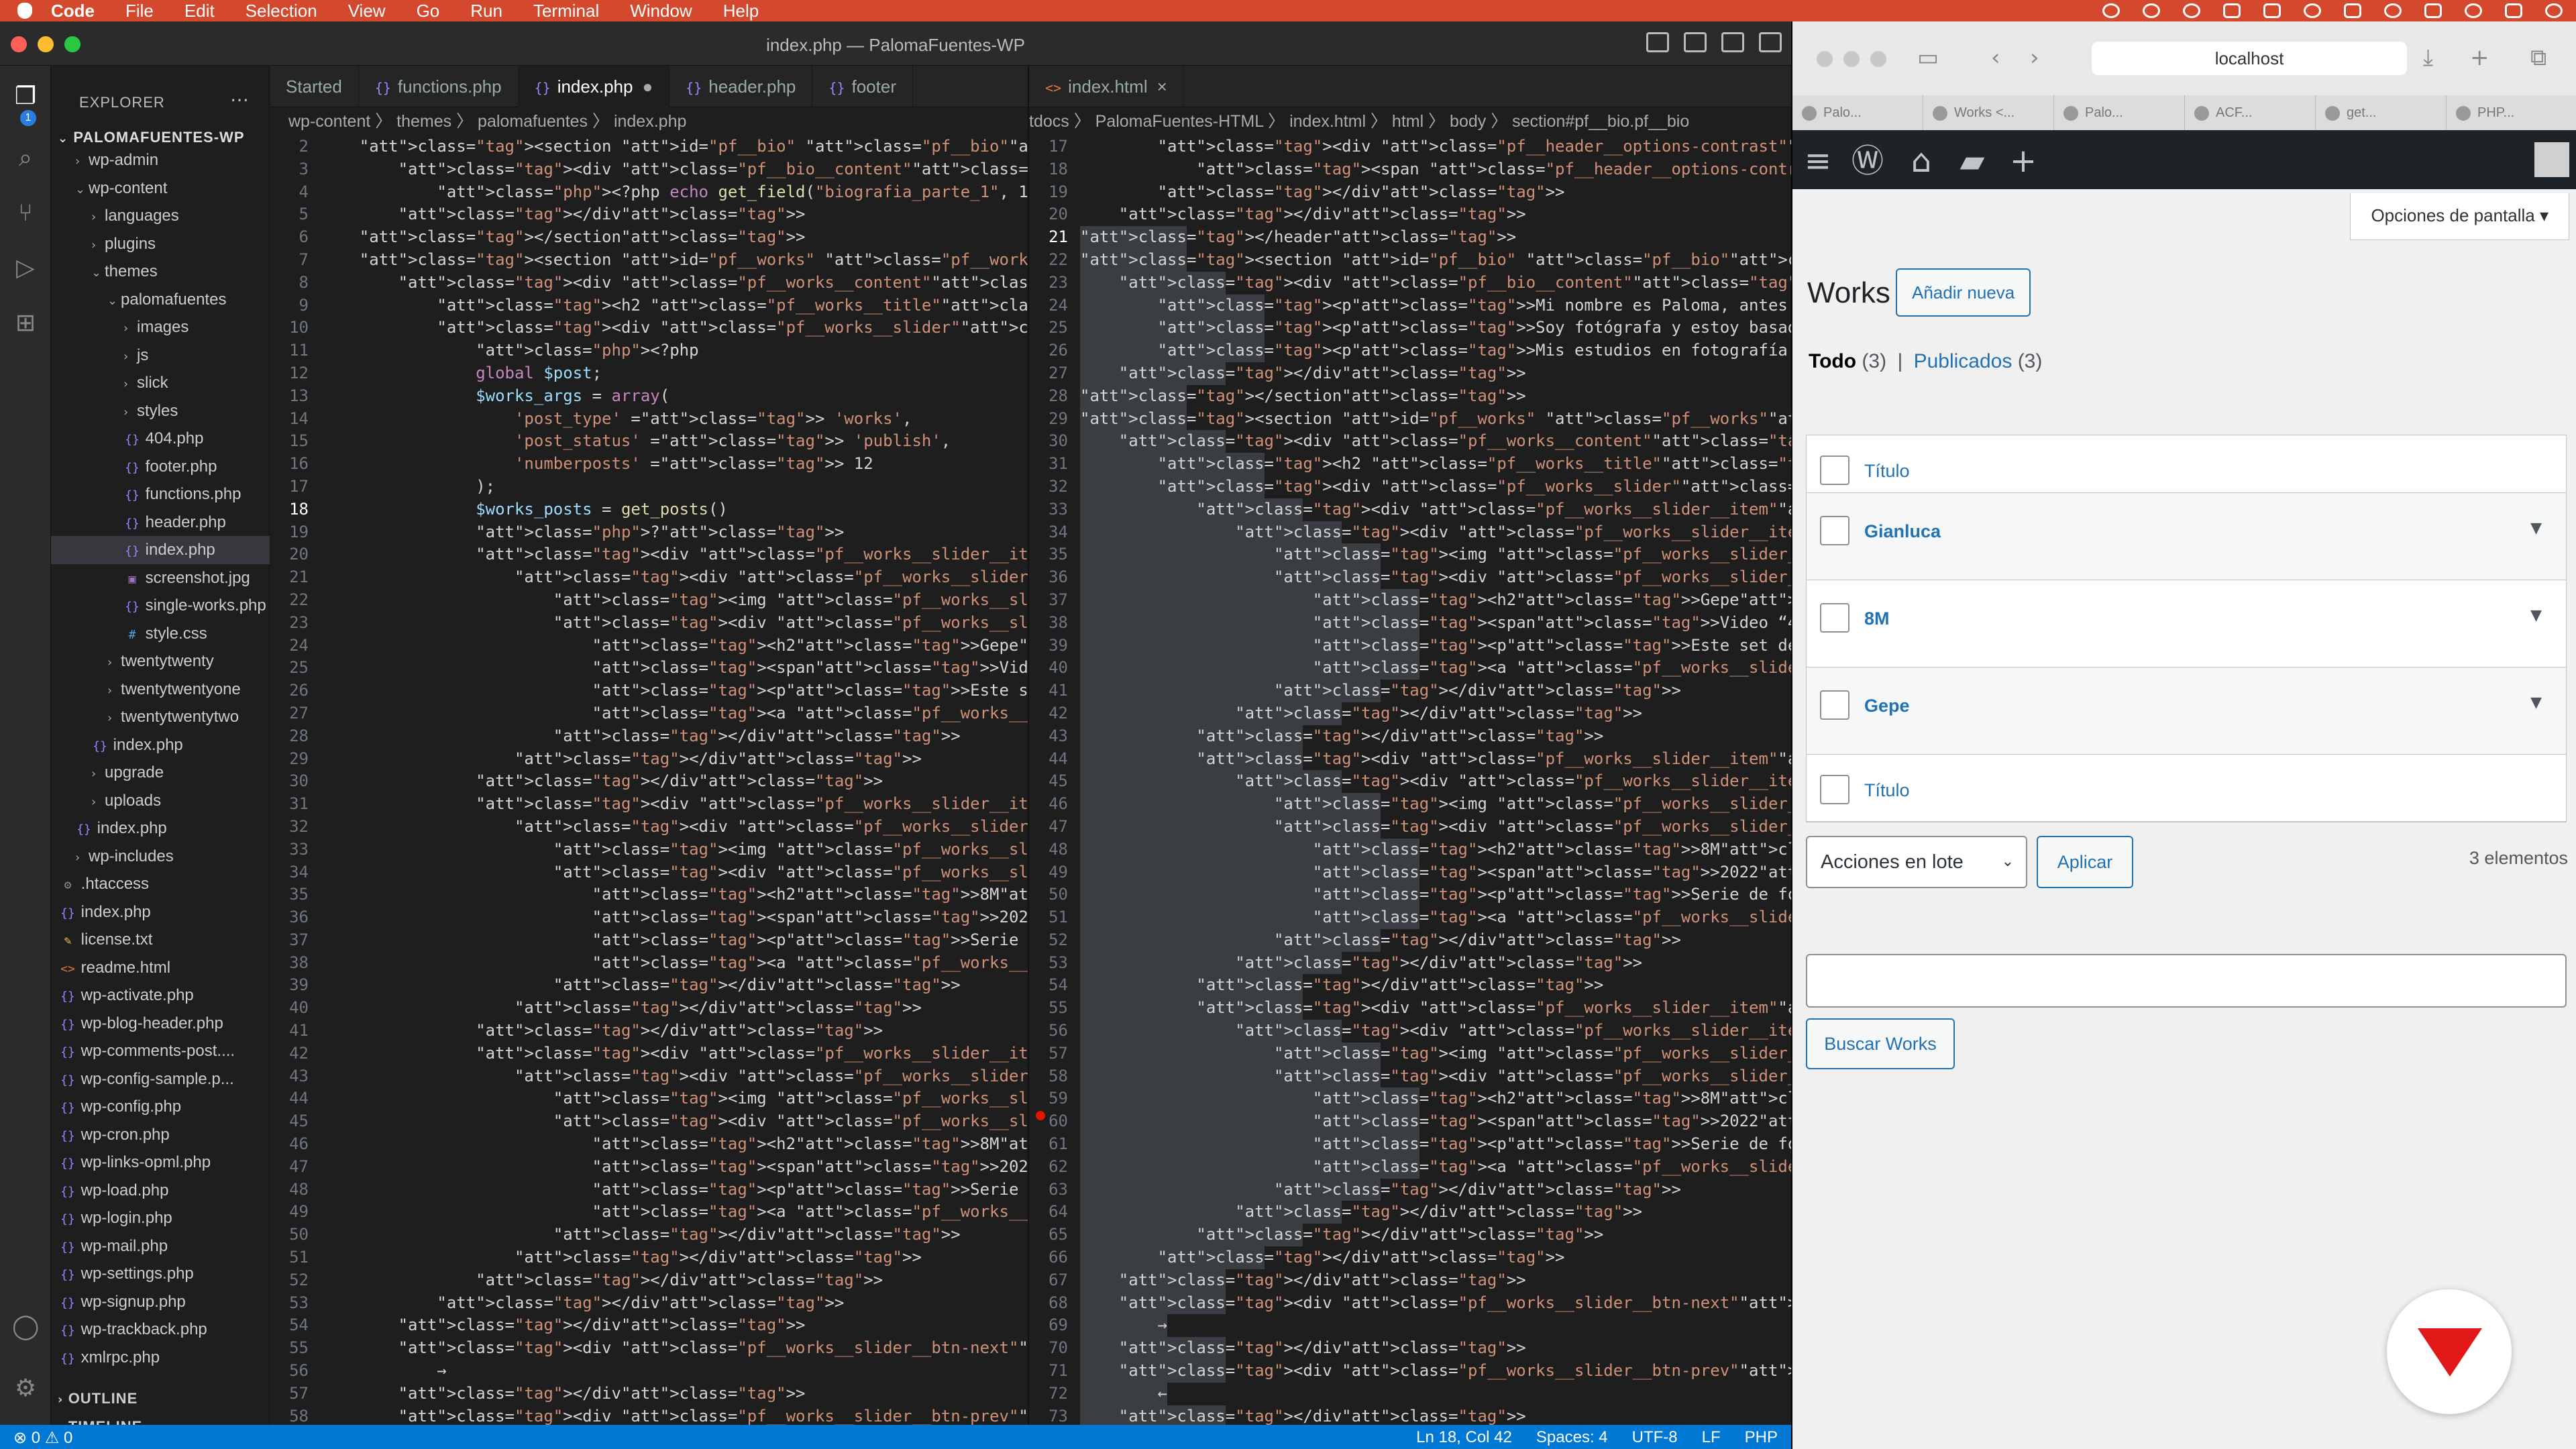 The height and width of the screenshot is (1449, 2576). What do you see at coordinates (160, 1162) in the screenshot?
I see `tree-file: {} wp-links-opml.php` at bounding box center [160, 1162].